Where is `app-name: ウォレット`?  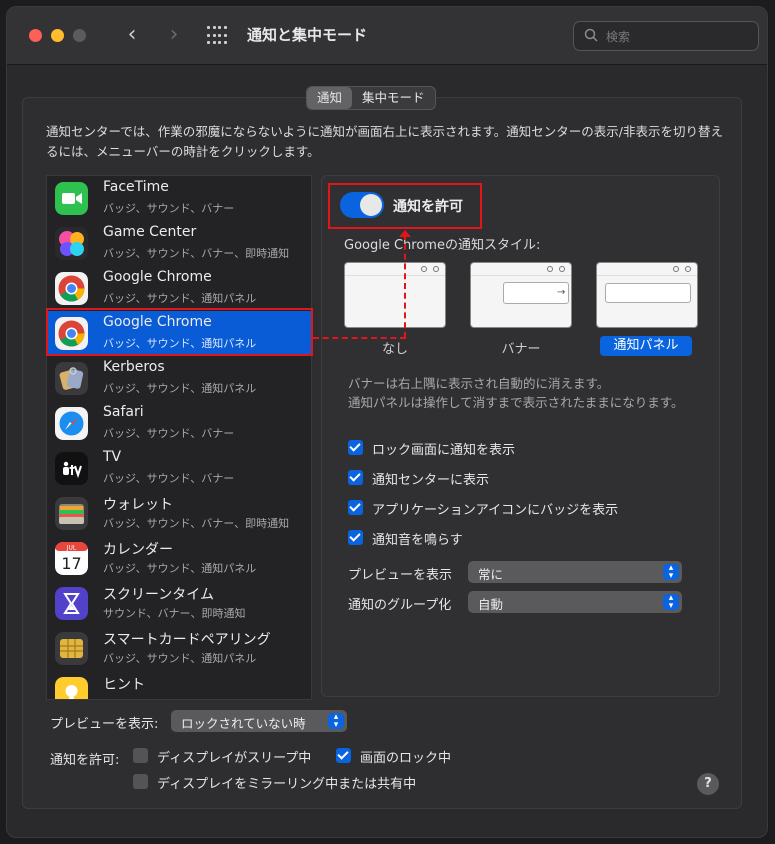
app-name: ウォレット is located at coordinates (138, 505).